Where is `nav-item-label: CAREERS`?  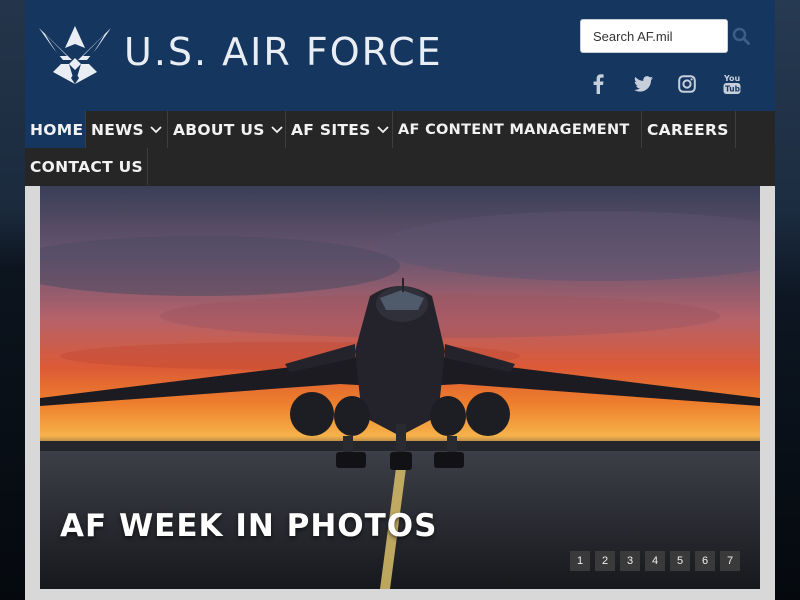
nav-item-label: CAREERS is located at coordinates (688, 129).